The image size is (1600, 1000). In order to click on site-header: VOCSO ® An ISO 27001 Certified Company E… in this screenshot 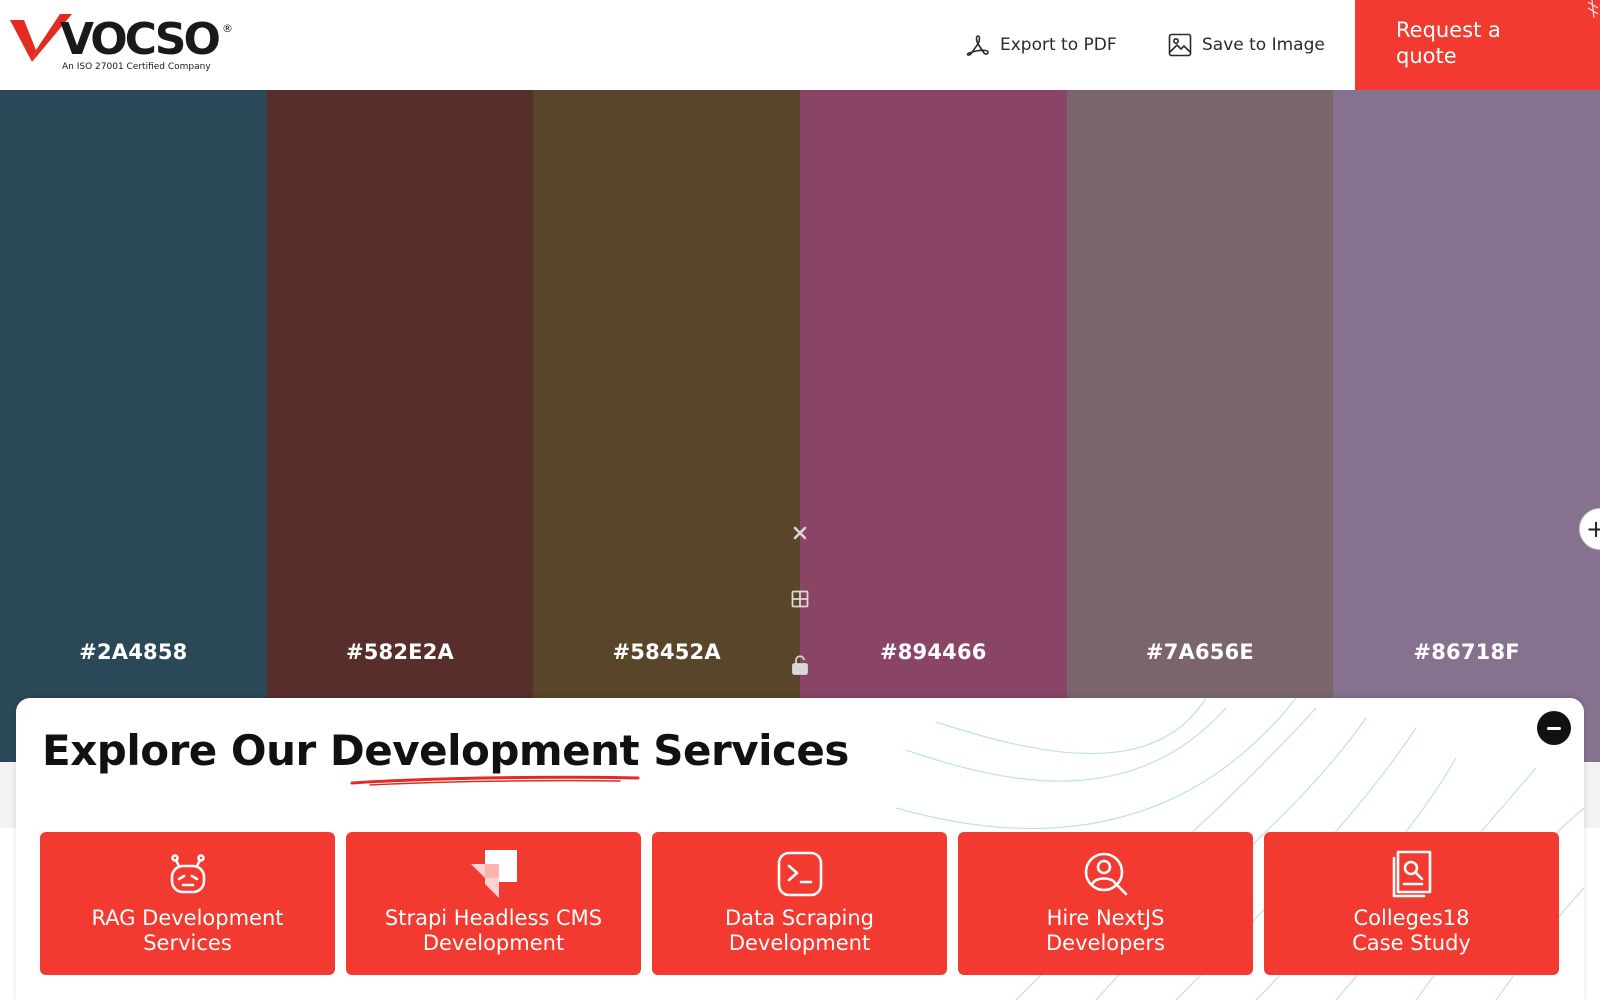, I will do `click(800, 45)`.